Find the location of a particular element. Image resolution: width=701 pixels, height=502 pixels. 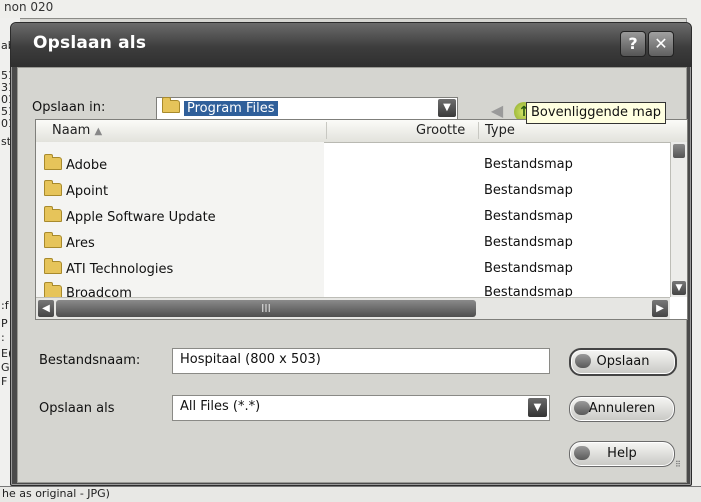

save-button: Opslaan is located at coordinates (623, 362).